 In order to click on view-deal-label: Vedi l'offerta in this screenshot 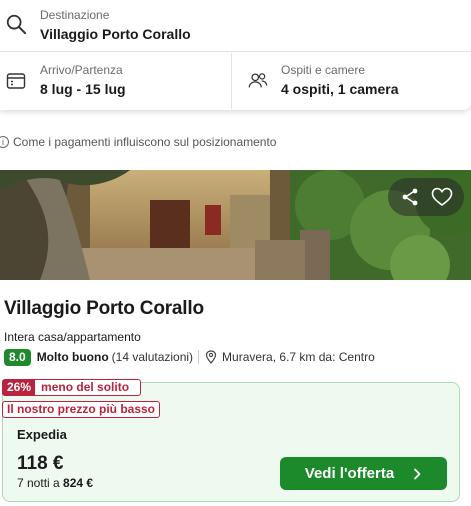, I will do `click(349, 473)`.